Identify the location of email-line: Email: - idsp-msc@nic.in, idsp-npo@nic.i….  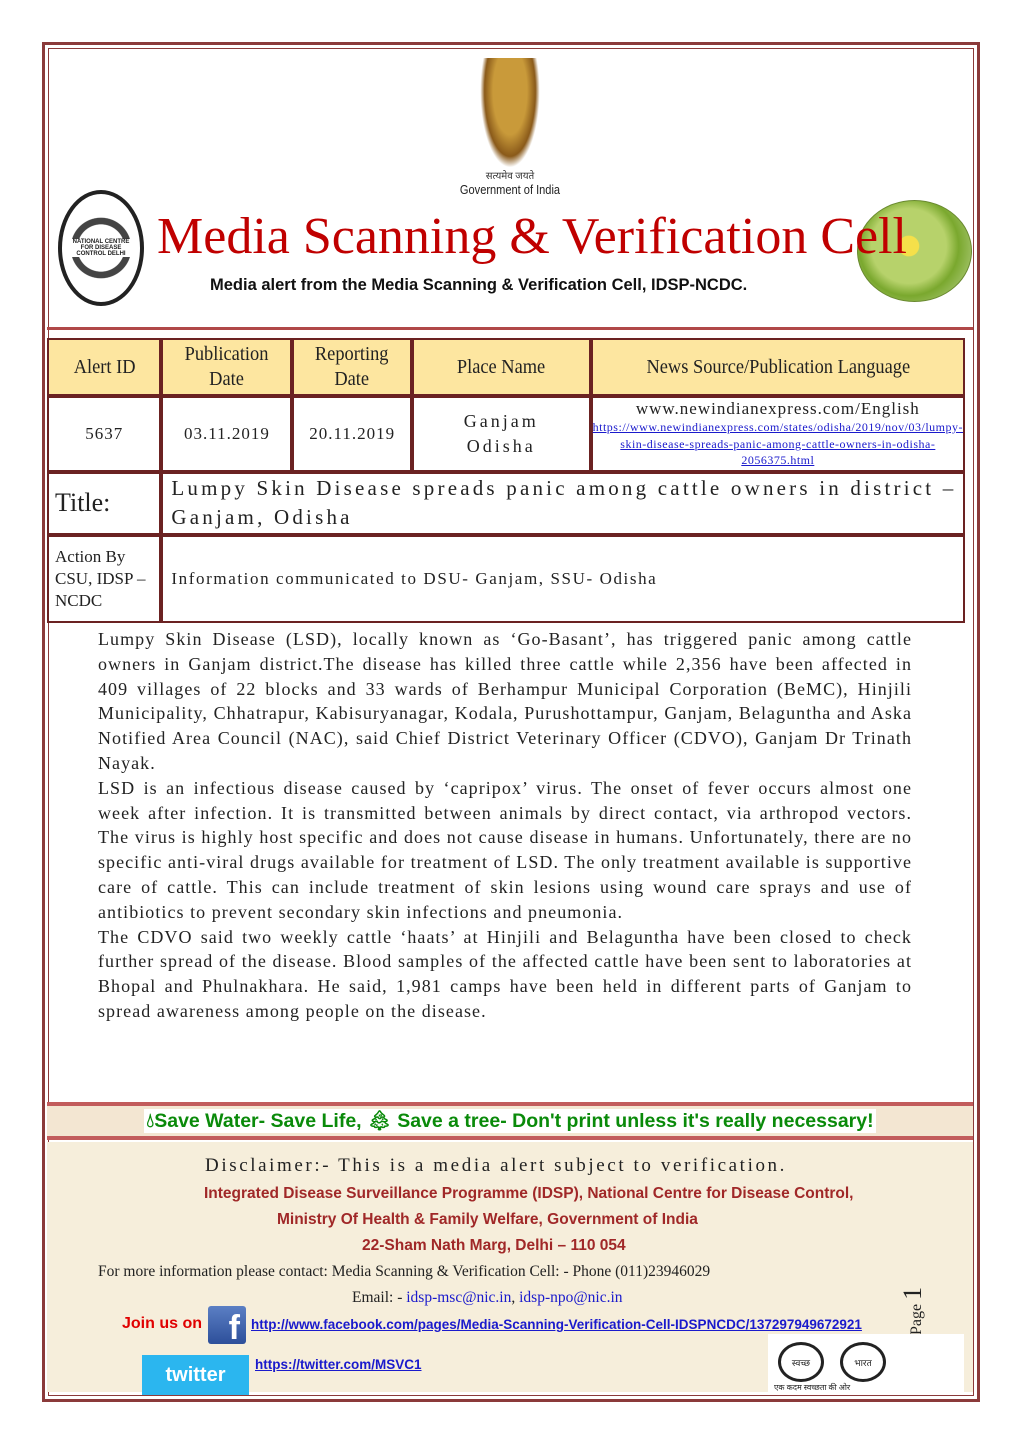
(487, 1297).